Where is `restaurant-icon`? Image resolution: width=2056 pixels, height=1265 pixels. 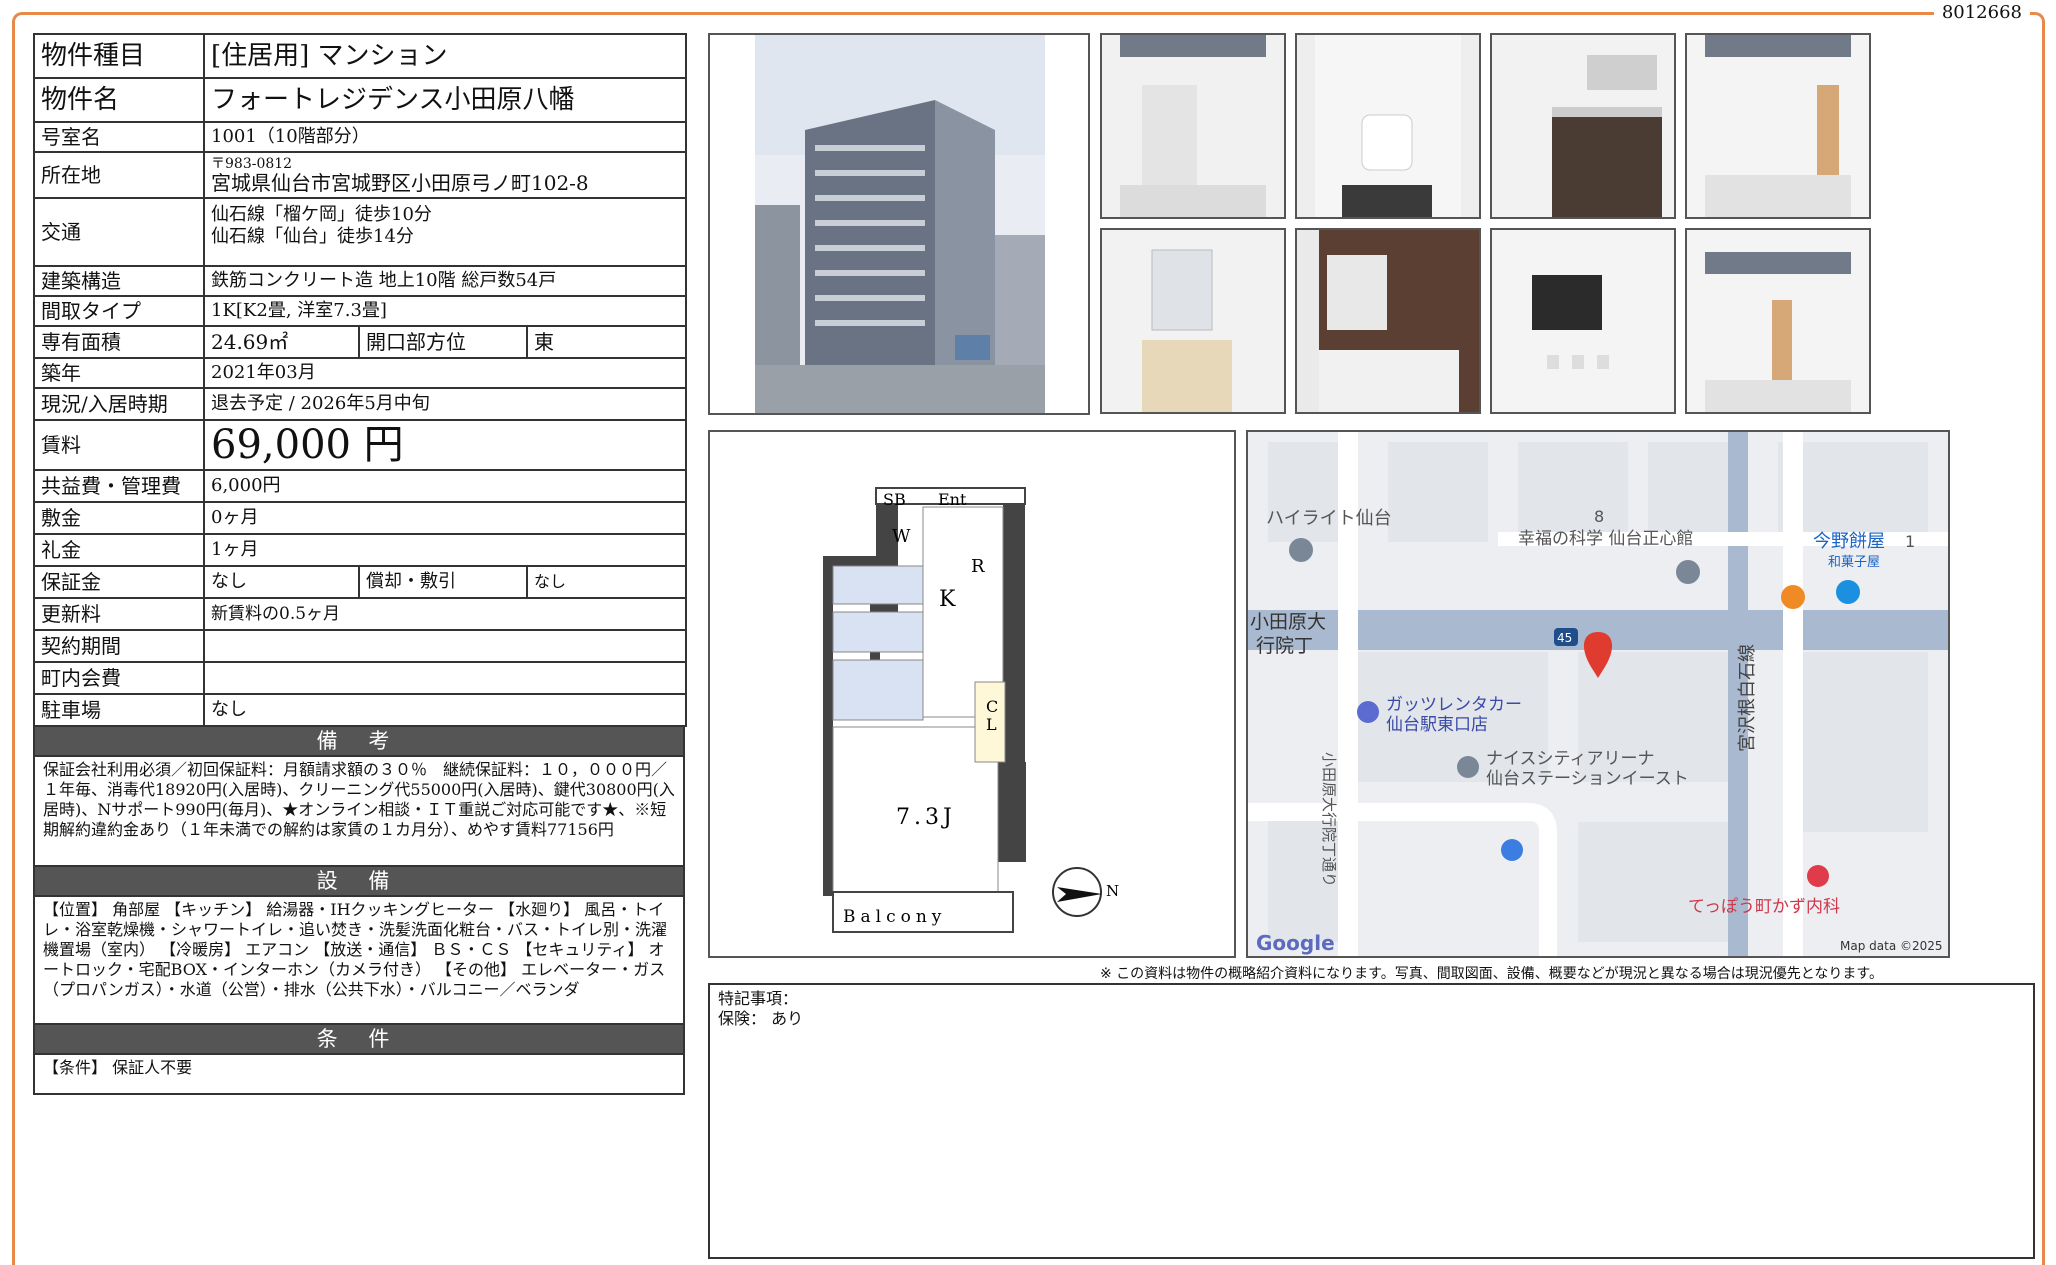
restaurant-icon is located at coordinates (1793, 597).